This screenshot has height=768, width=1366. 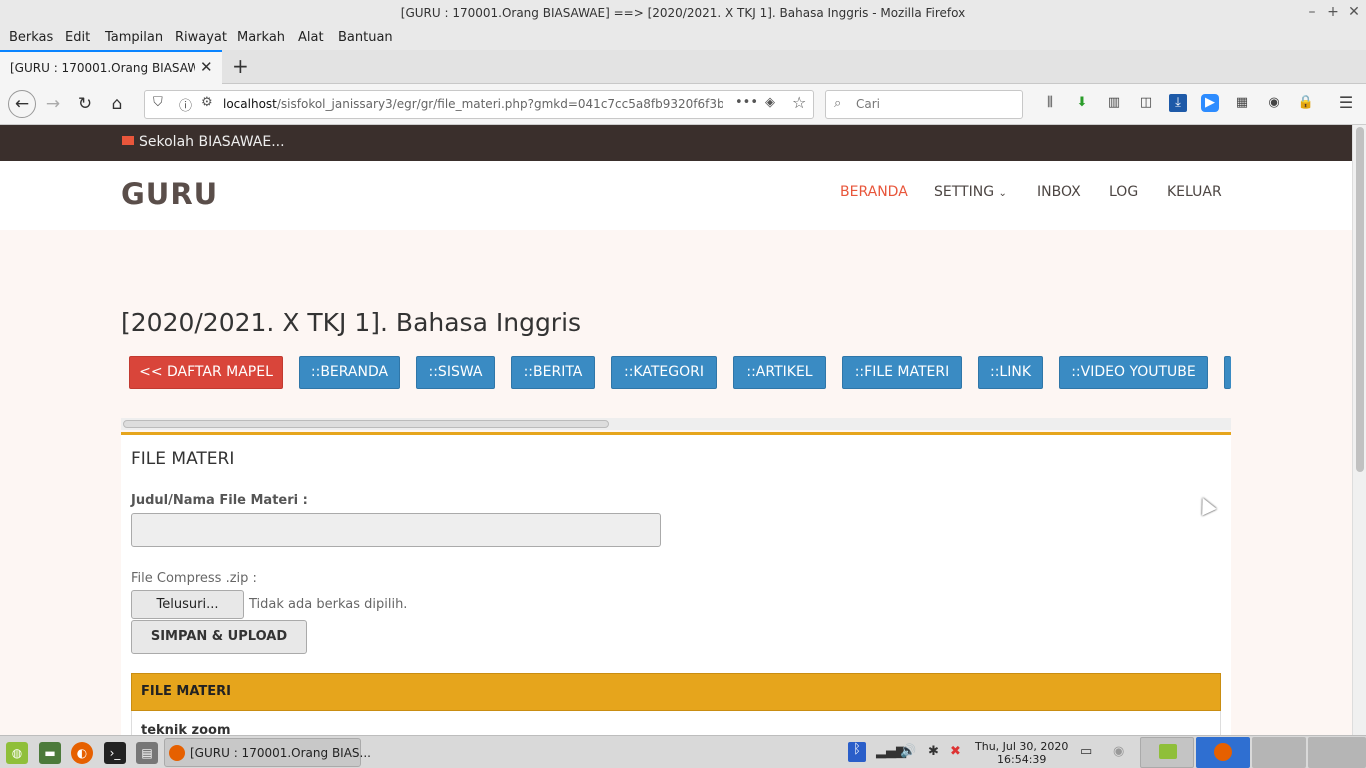 What do you see at coordinates (1360, 299) in the screenshot?
I see `vertical-scrollbar-thumb` at bounding box center [1360, 299].